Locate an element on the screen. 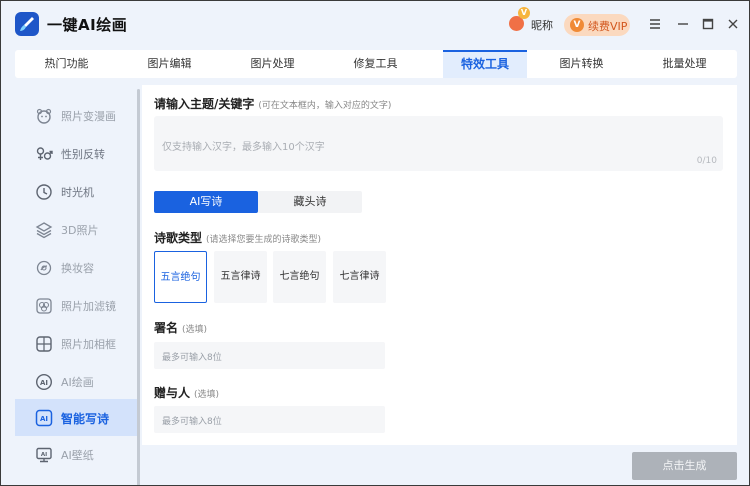 Image resolution: width=750 pixels, height=486 pixels. frame-icon is located at coordinates (44, 344).